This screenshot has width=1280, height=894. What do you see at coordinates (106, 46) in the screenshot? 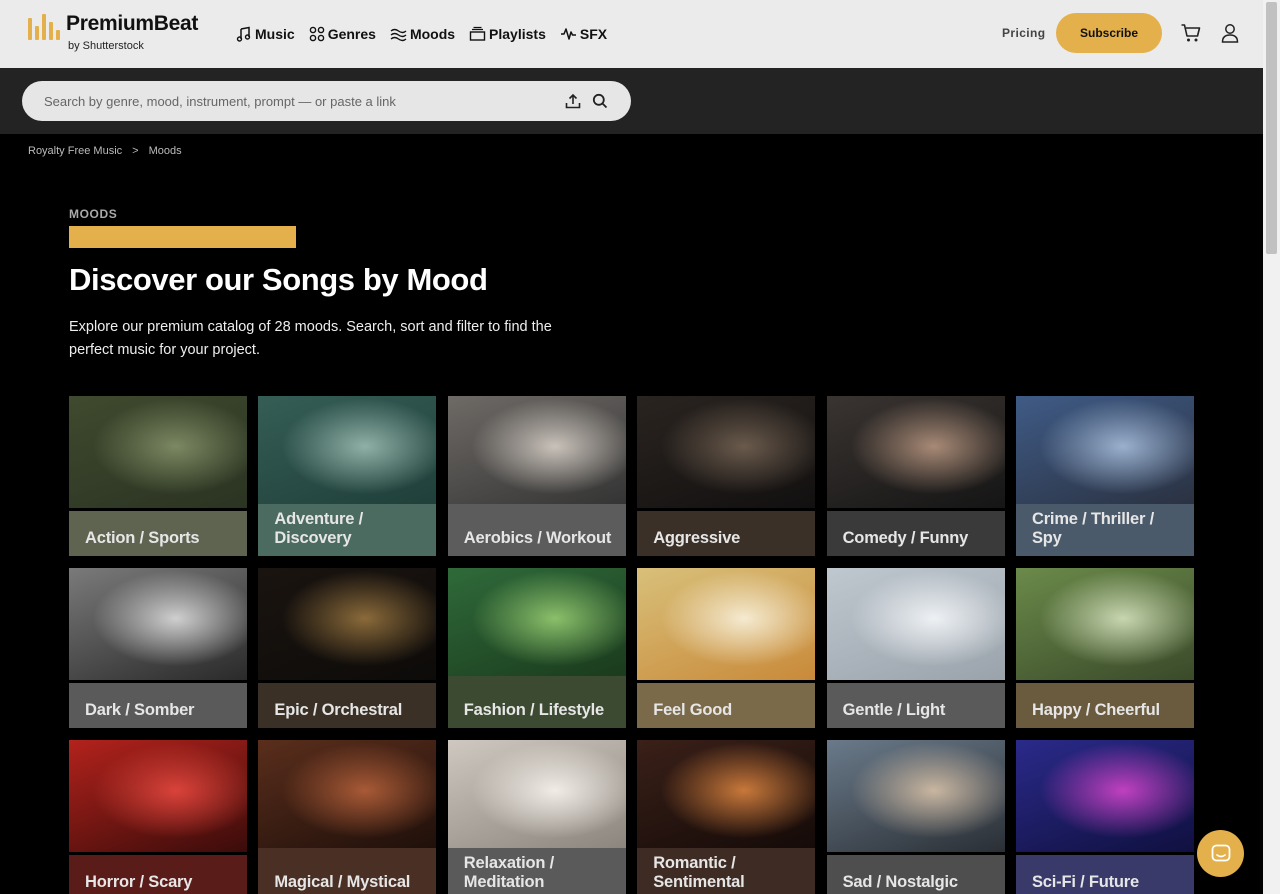
I see `logo-subtitle: by Shutterstock` at bounding box center [106, 46].